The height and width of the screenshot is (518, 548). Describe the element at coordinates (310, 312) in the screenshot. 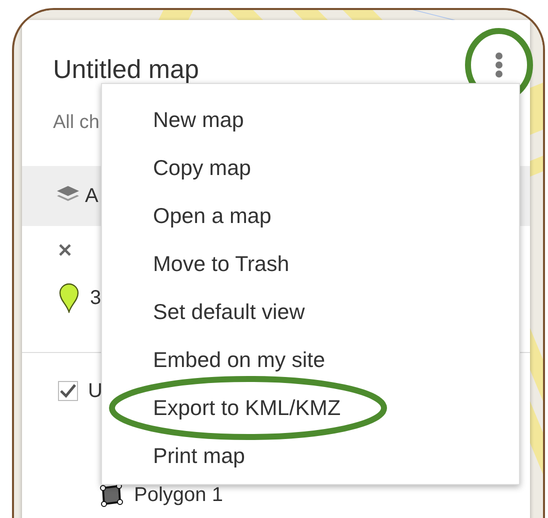

I see `menu-item: Set default view` at that location.